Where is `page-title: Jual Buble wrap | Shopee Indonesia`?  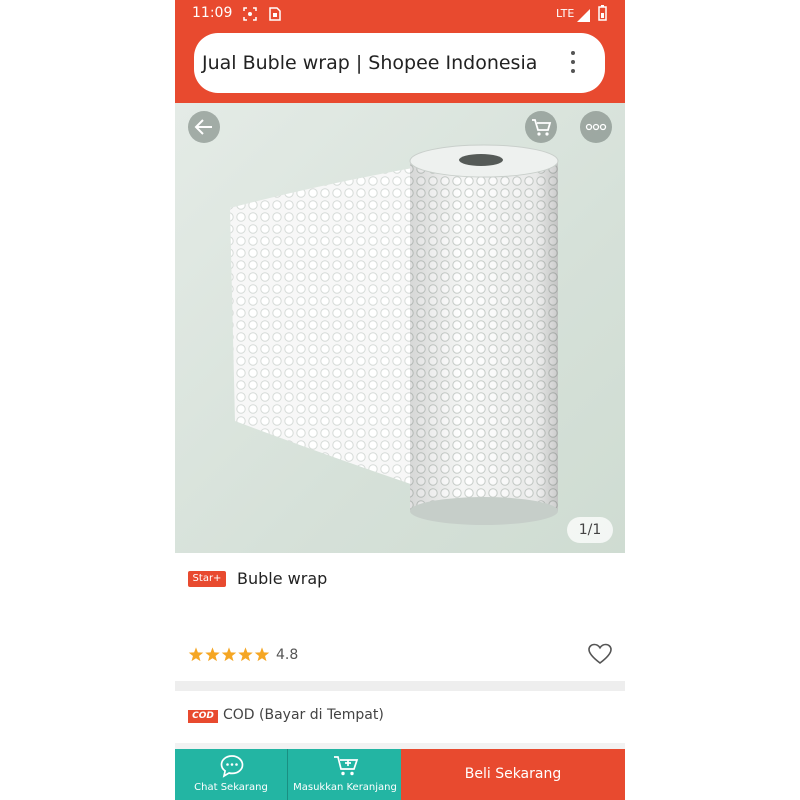
page-title: Jual Buble wrap | Shopee Indonesia is located at coordinates (369, 63).